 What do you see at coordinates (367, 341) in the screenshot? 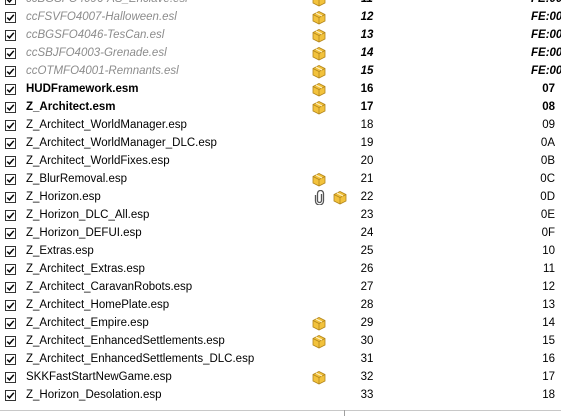
I see `plugin-priority: 30` at bounding box center [367, 341].